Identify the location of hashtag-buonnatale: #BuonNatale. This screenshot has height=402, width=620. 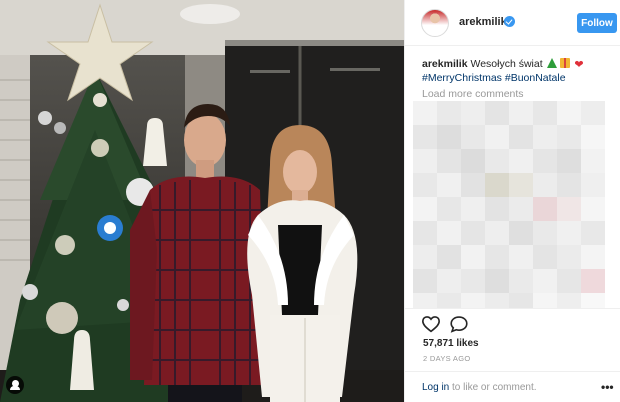
(535, 78).